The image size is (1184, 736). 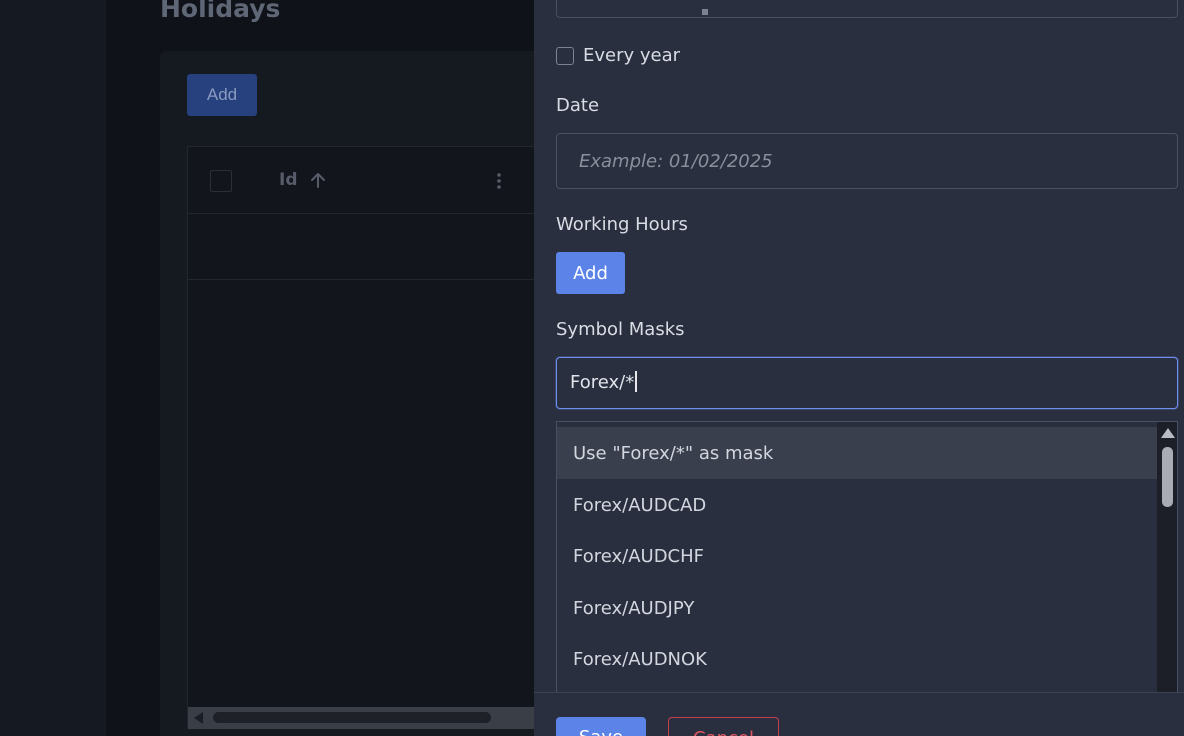 What do you see at coordinates (602, 382) in the screenshot?
I see `symbol-mask-value: Forex/*` at bounding box center [602, 382].